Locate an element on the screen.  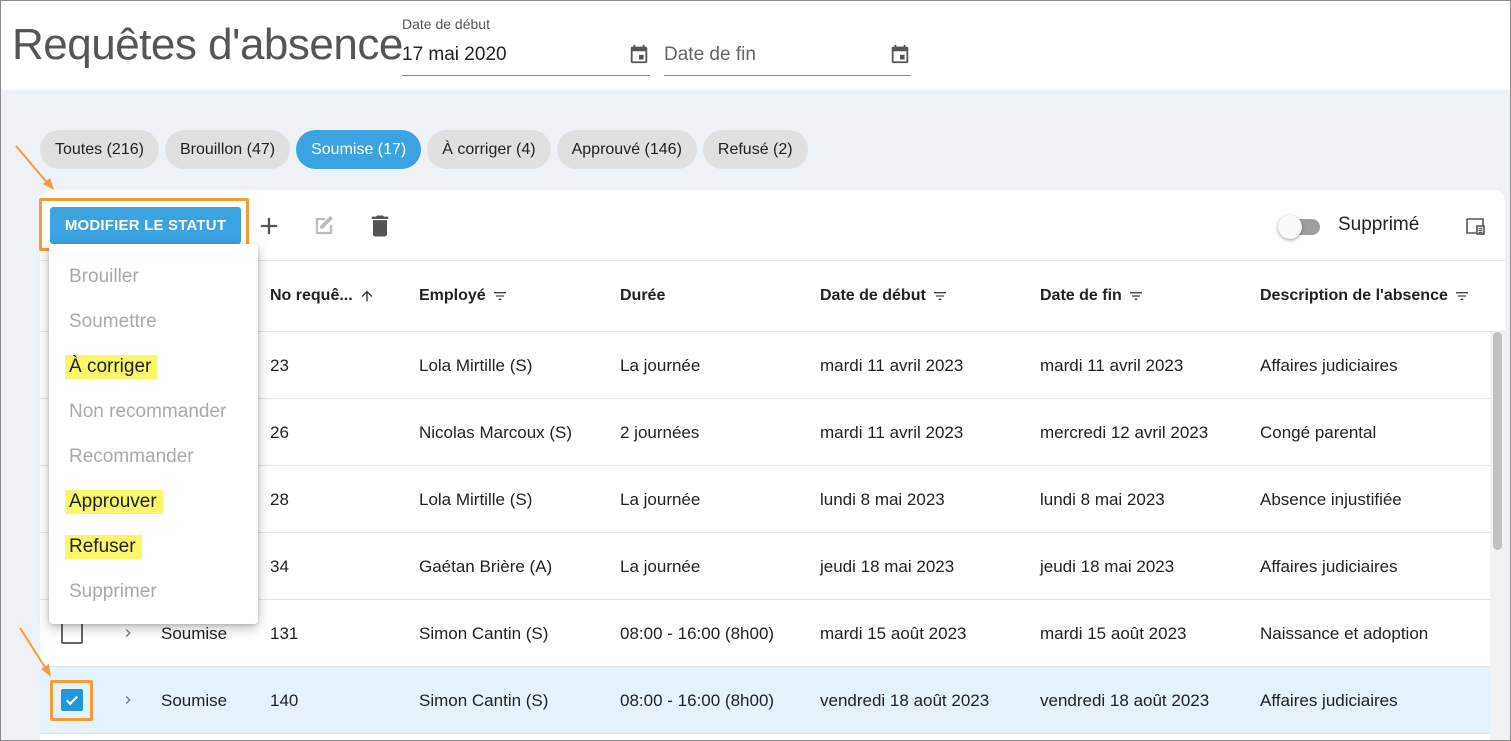
row-checkbox-checked is located at coordinates (72, 700).